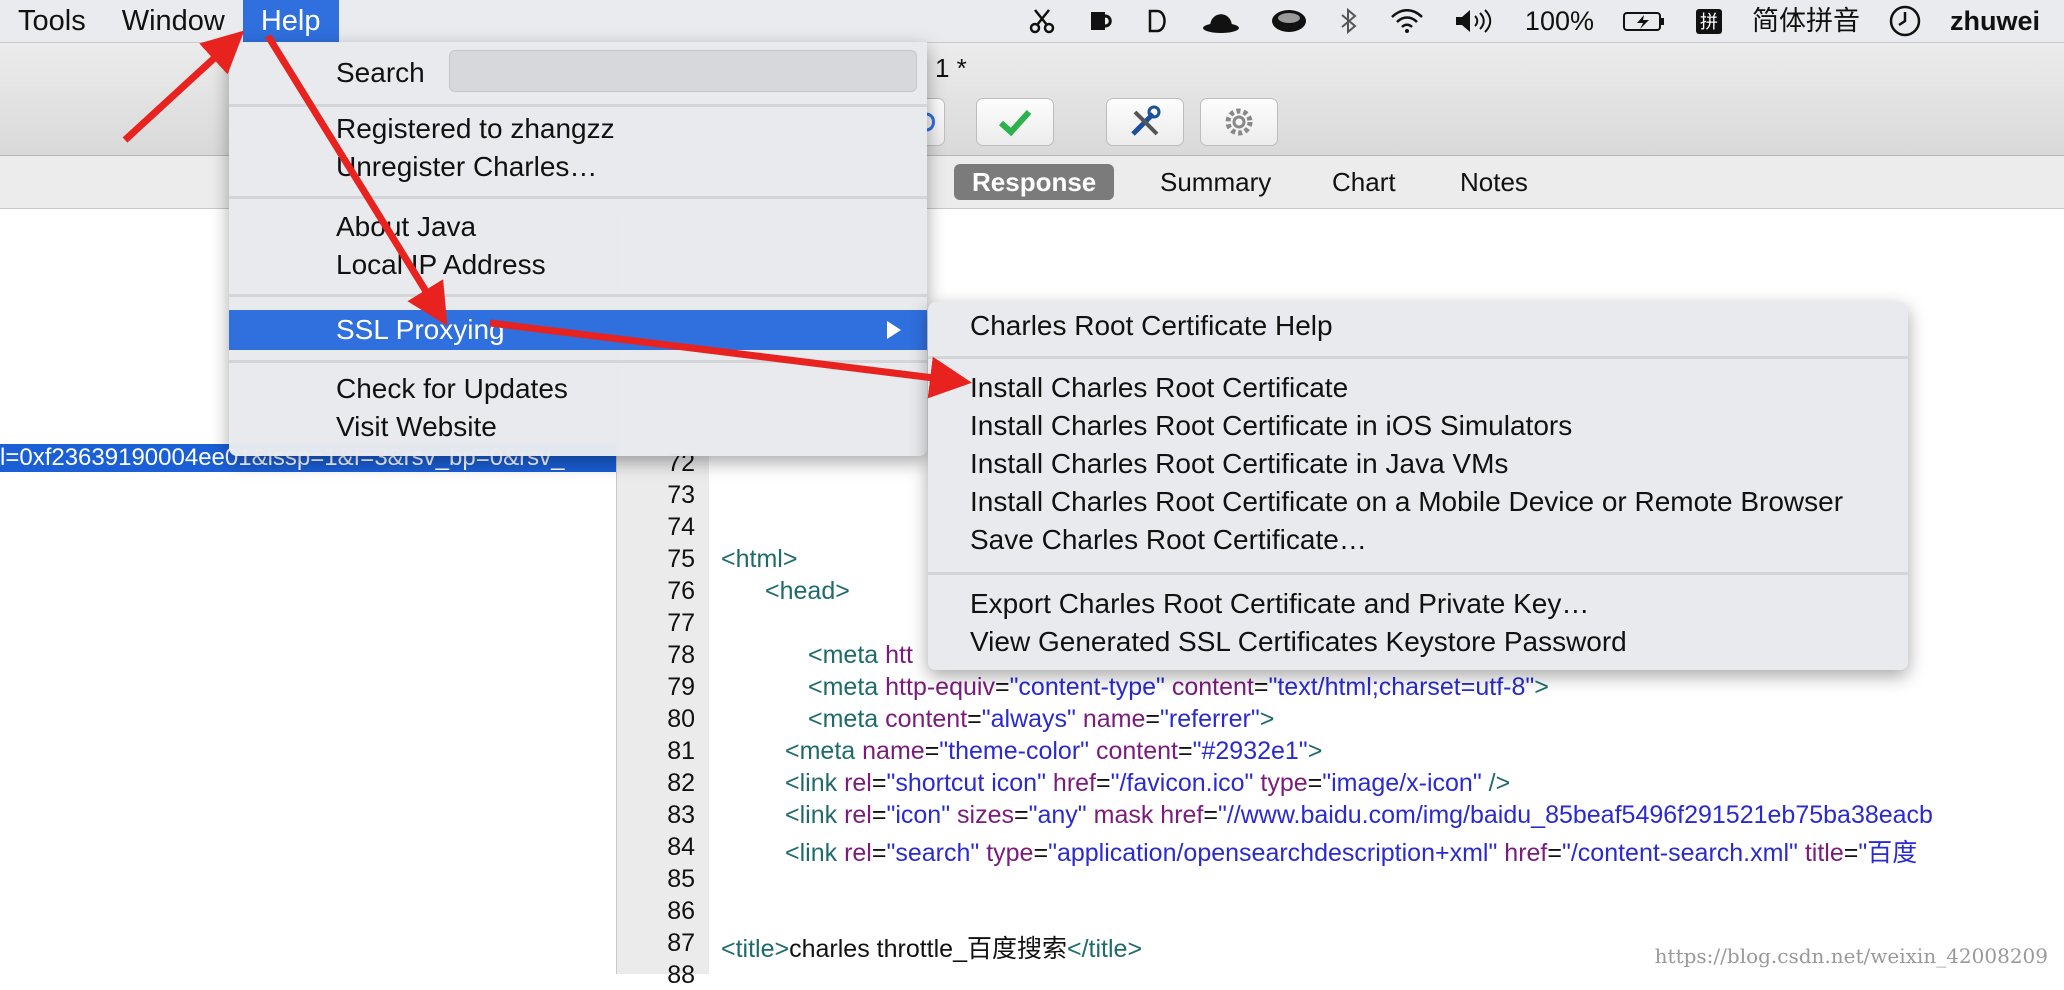 The width and height of the screenshot is (2064, 990). Describe the element at coordinates (932, 949) in the screenshot. I see `code-line-87: <title>charles throttle_百度搜索</title>` at that location.